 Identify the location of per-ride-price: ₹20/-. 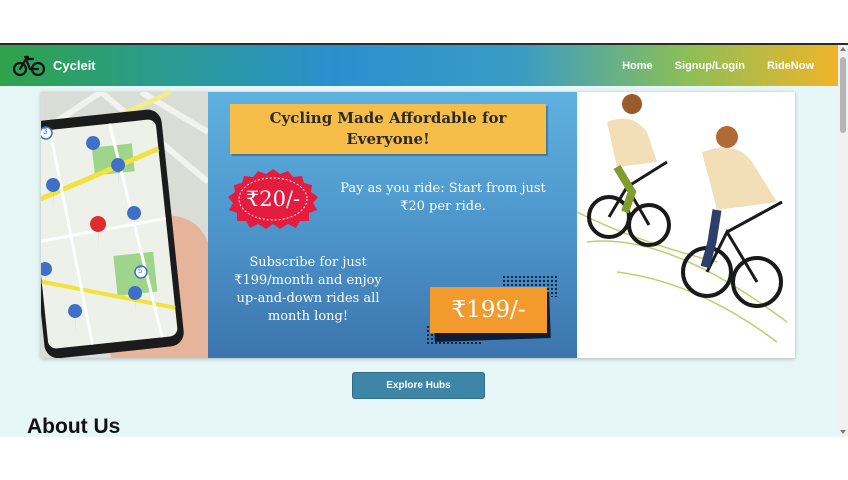
(273, 199).